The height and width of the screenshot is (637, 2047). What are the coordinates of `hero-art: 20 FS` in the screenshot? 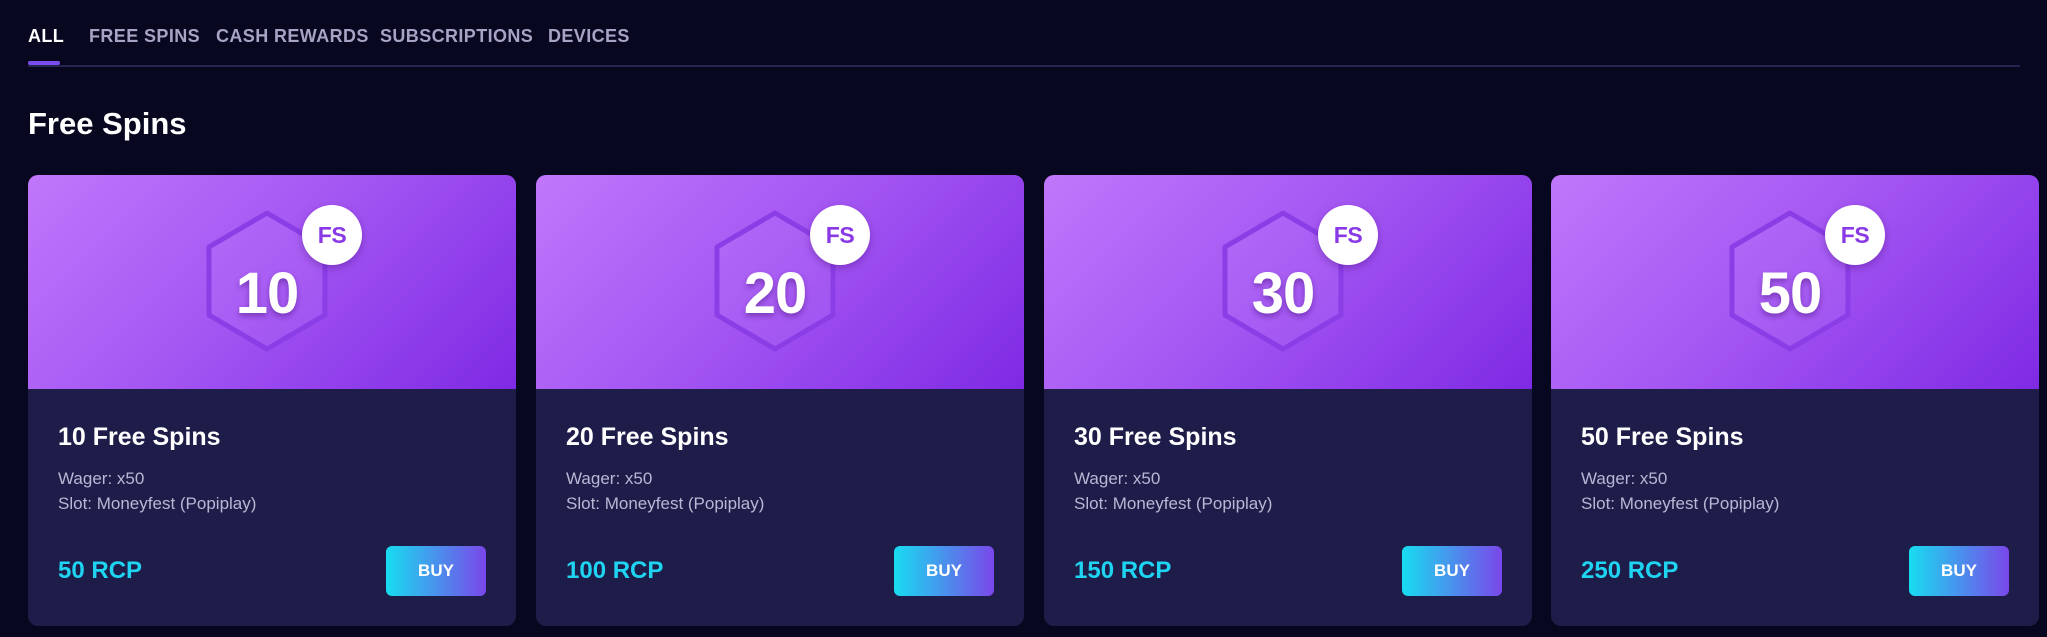 It's located at (790, 280).